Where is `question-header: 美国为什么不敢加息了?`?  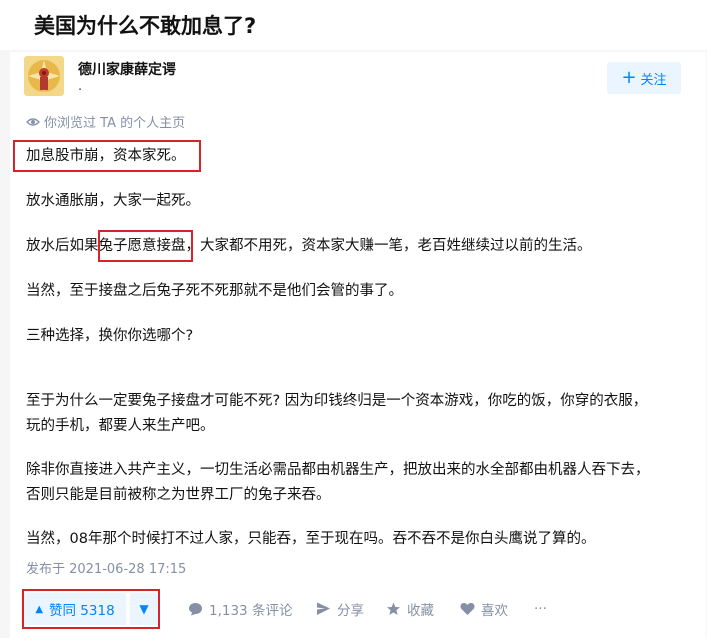
question-header: 美国为什么不敢加息了? is located at coordinates (353, 25).